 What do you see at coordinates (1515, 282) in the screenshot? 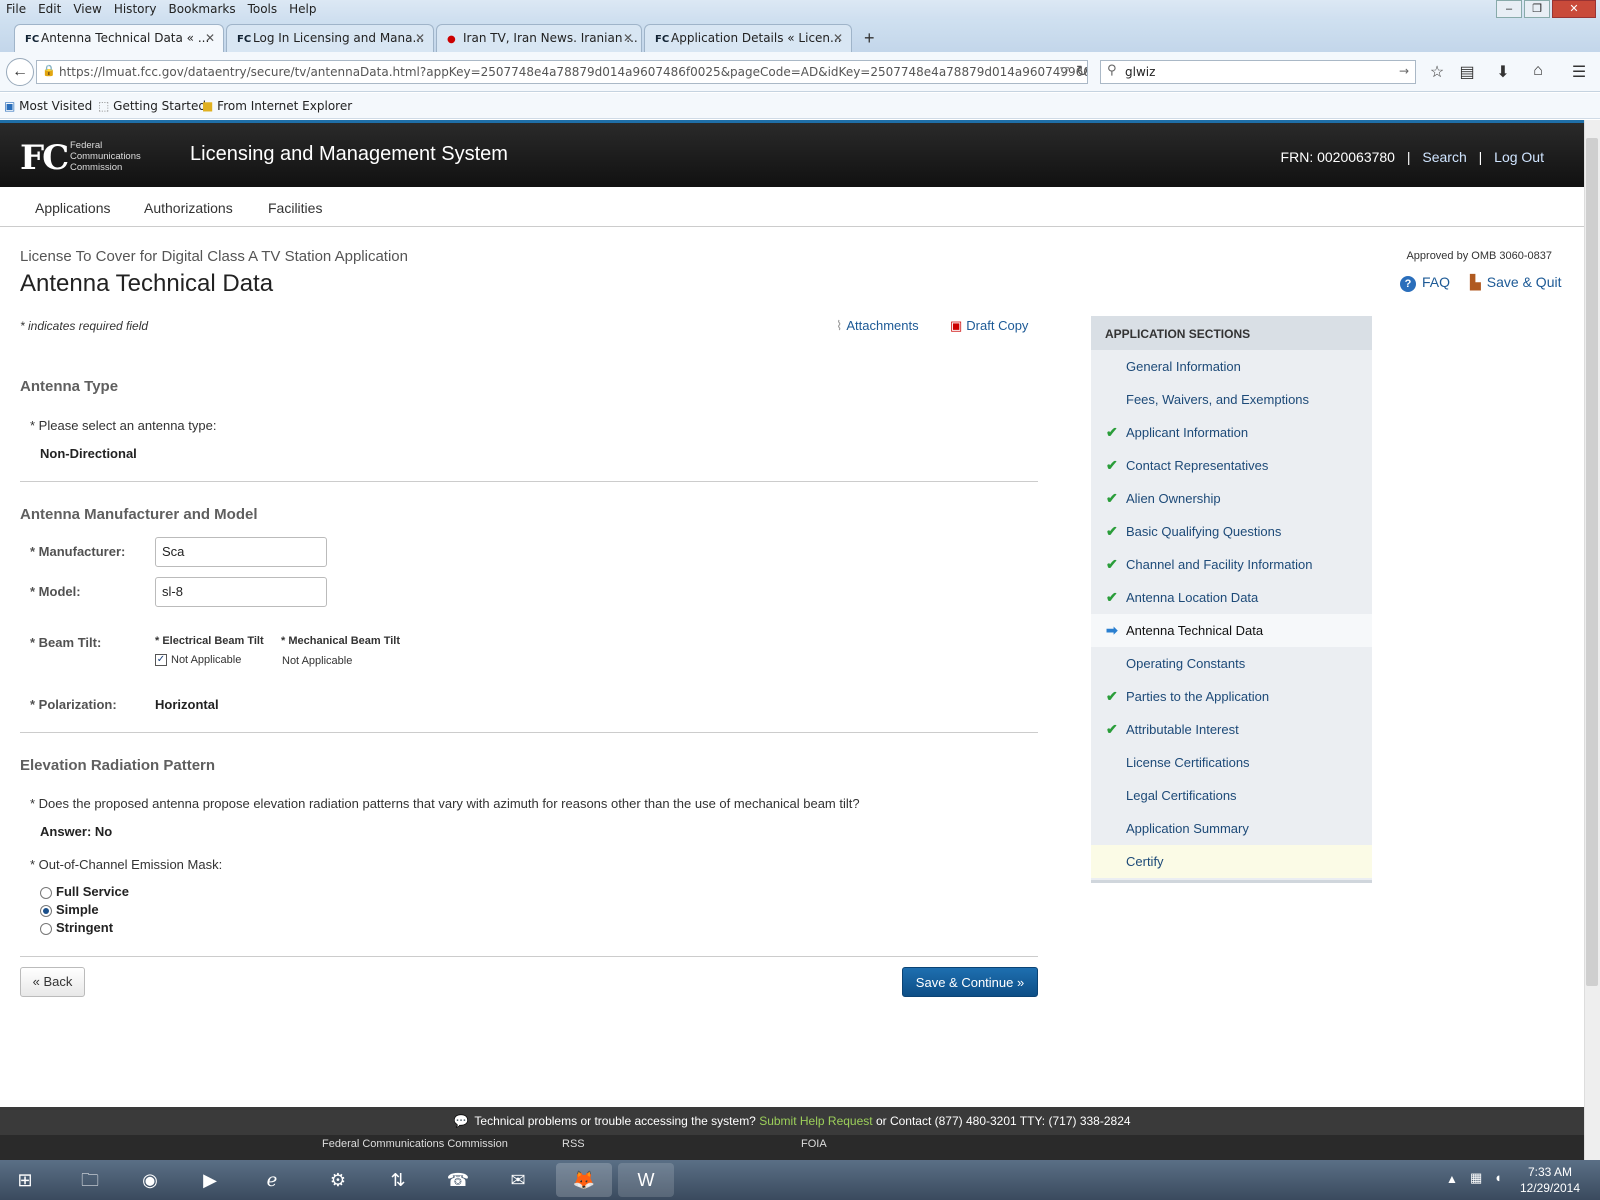
I see `save-quit-link: ▙ Save & Quit` at bounding box center [1515, 282].